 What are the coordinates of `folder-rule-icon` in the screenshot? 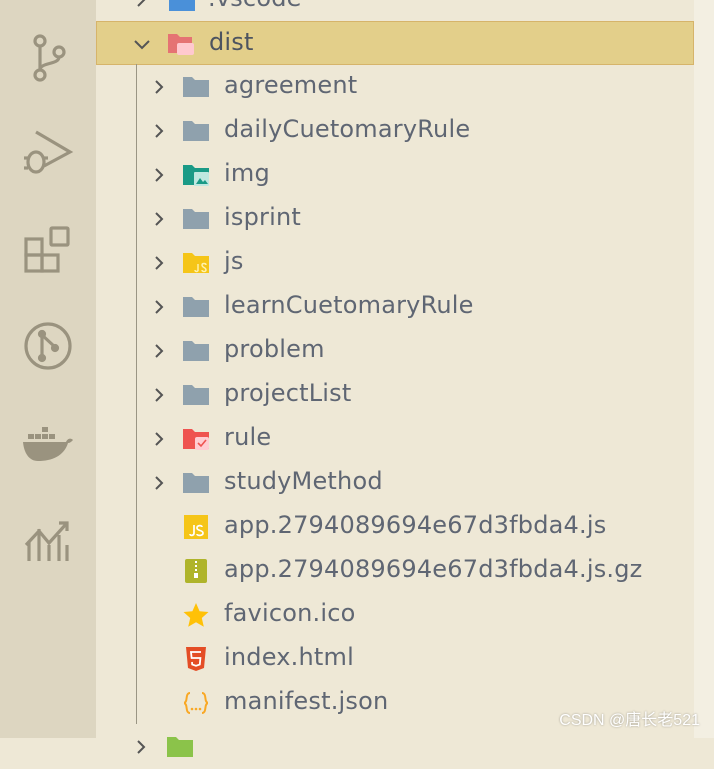 It's located at (196, 439).